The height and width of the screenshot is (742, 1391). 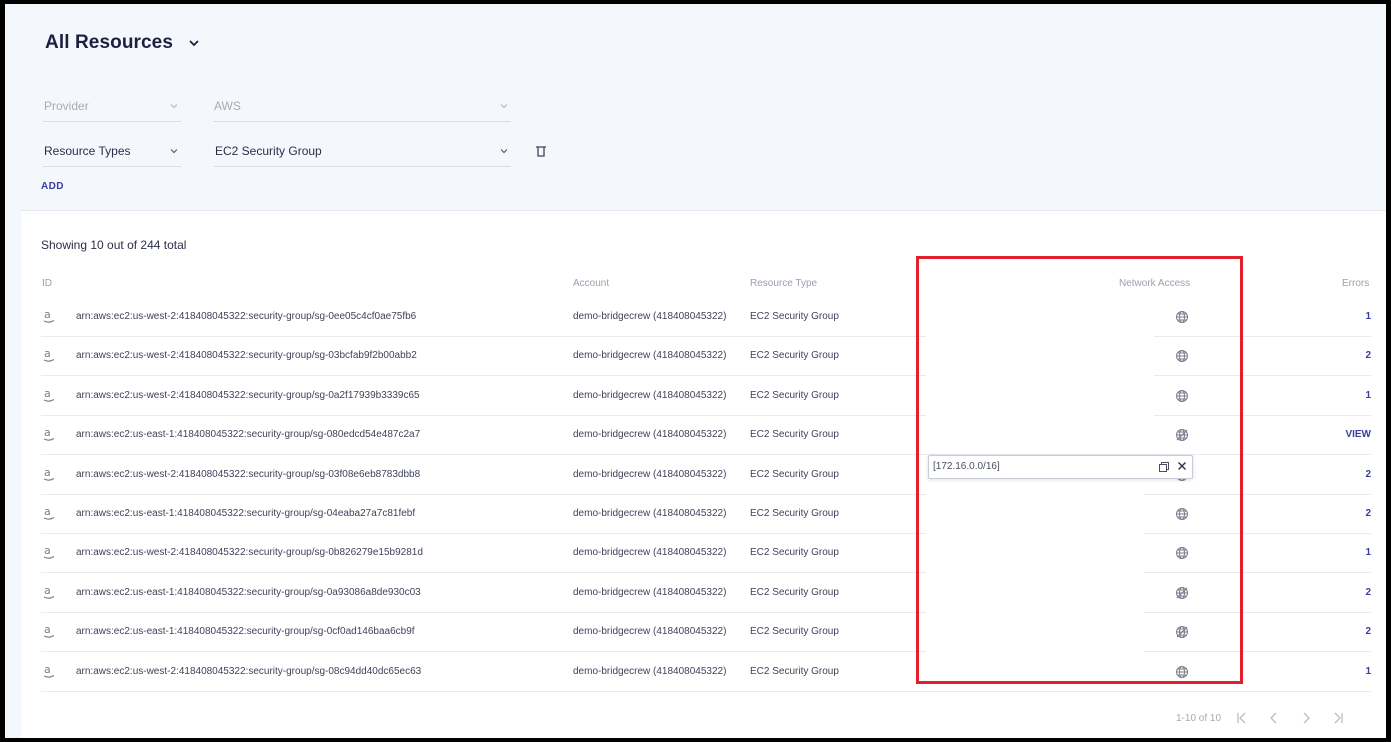 I want to click on view-errors-link: VIEW, so click(x=1358, y=434).